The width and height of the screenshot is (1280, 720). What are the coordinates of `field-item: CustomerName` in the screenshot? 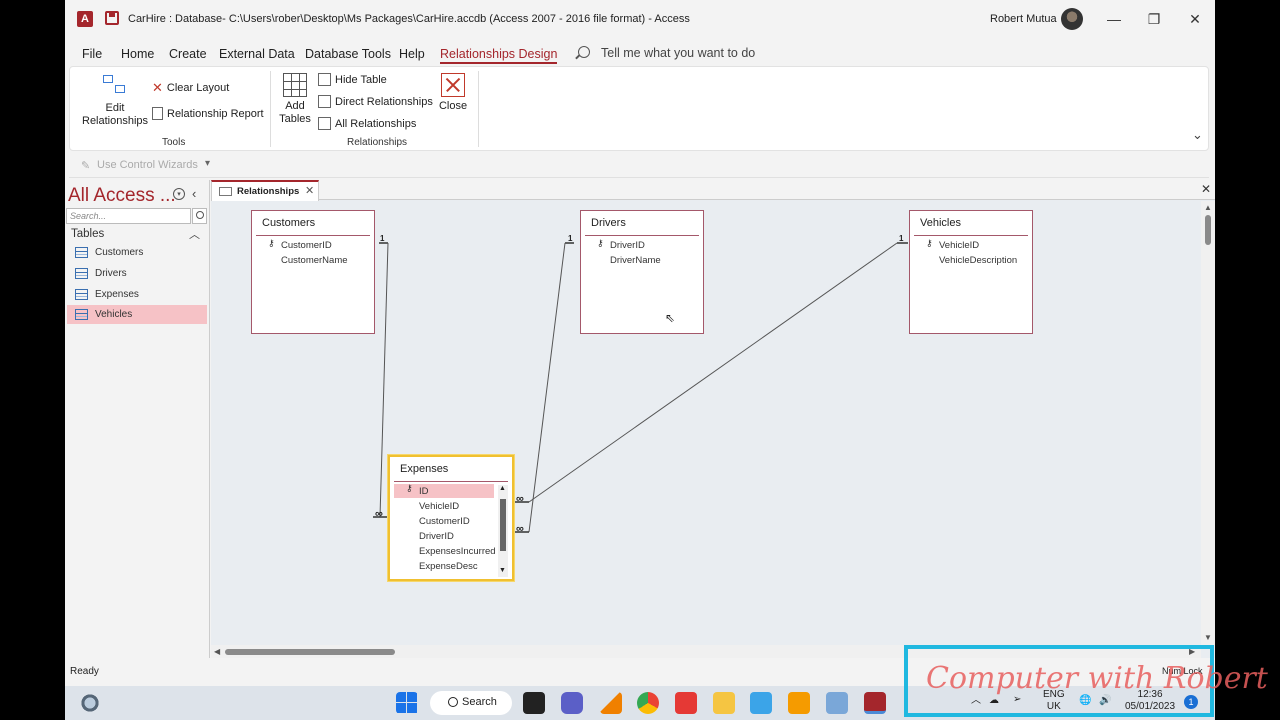 It's located at (314, 260).